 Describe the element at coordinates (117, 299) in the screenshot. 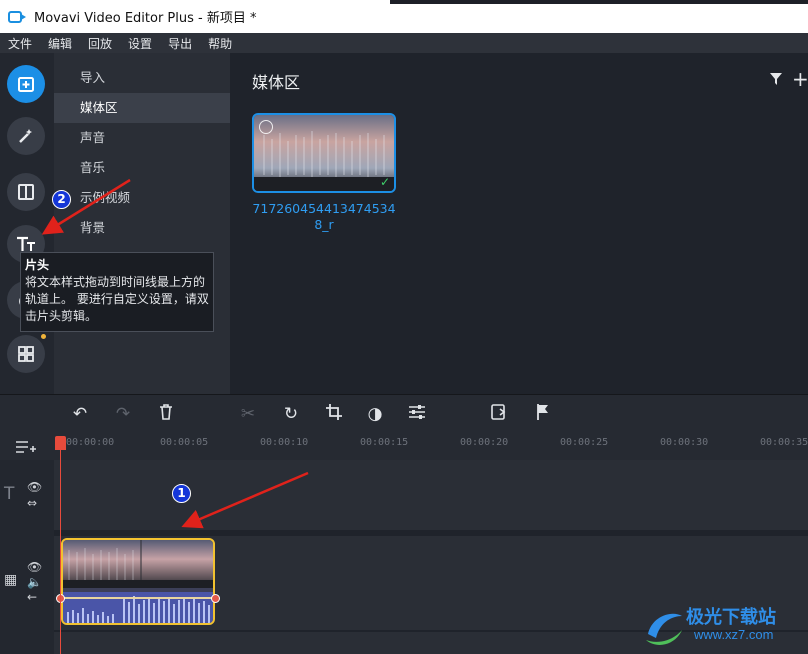

I see `tooltip-body: 将文本样式拖动到时间线最上方的轨道上。 要进行自定义设置，请双击片头剪辑。` at that location.